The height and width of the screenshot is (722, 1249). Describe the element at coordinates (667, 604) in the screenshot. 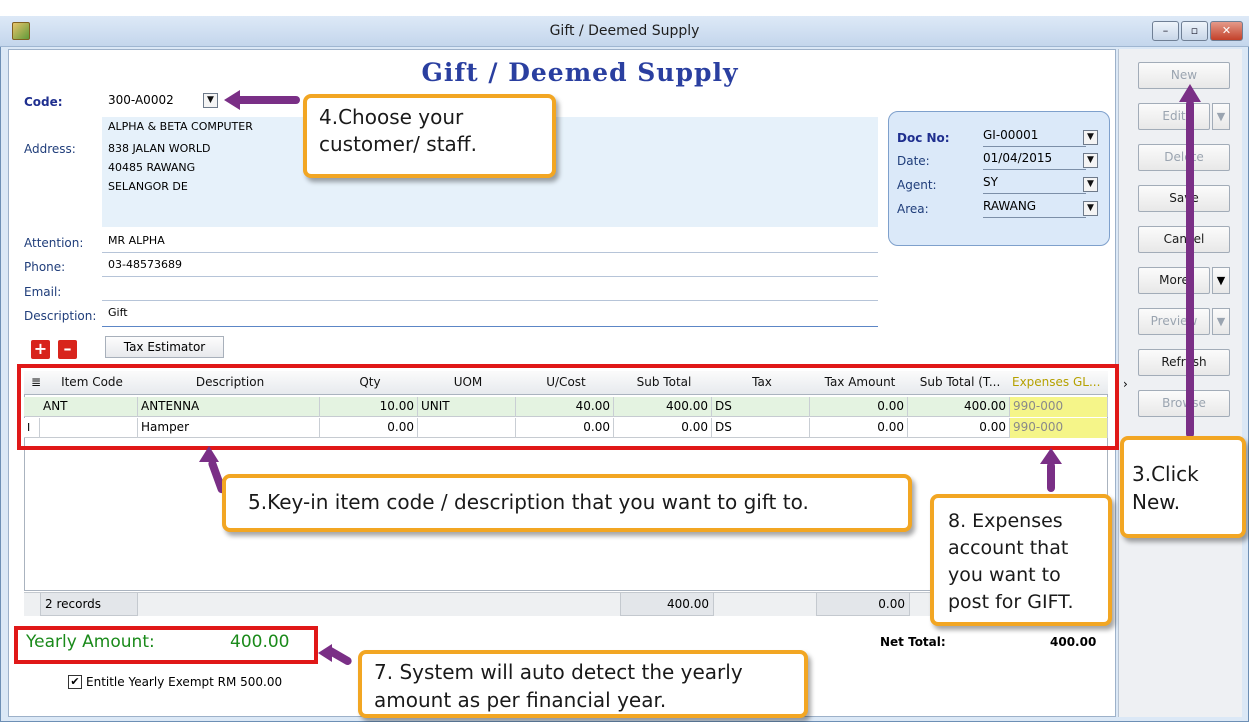

I see `footer-subtotal: 400.00` at that location.